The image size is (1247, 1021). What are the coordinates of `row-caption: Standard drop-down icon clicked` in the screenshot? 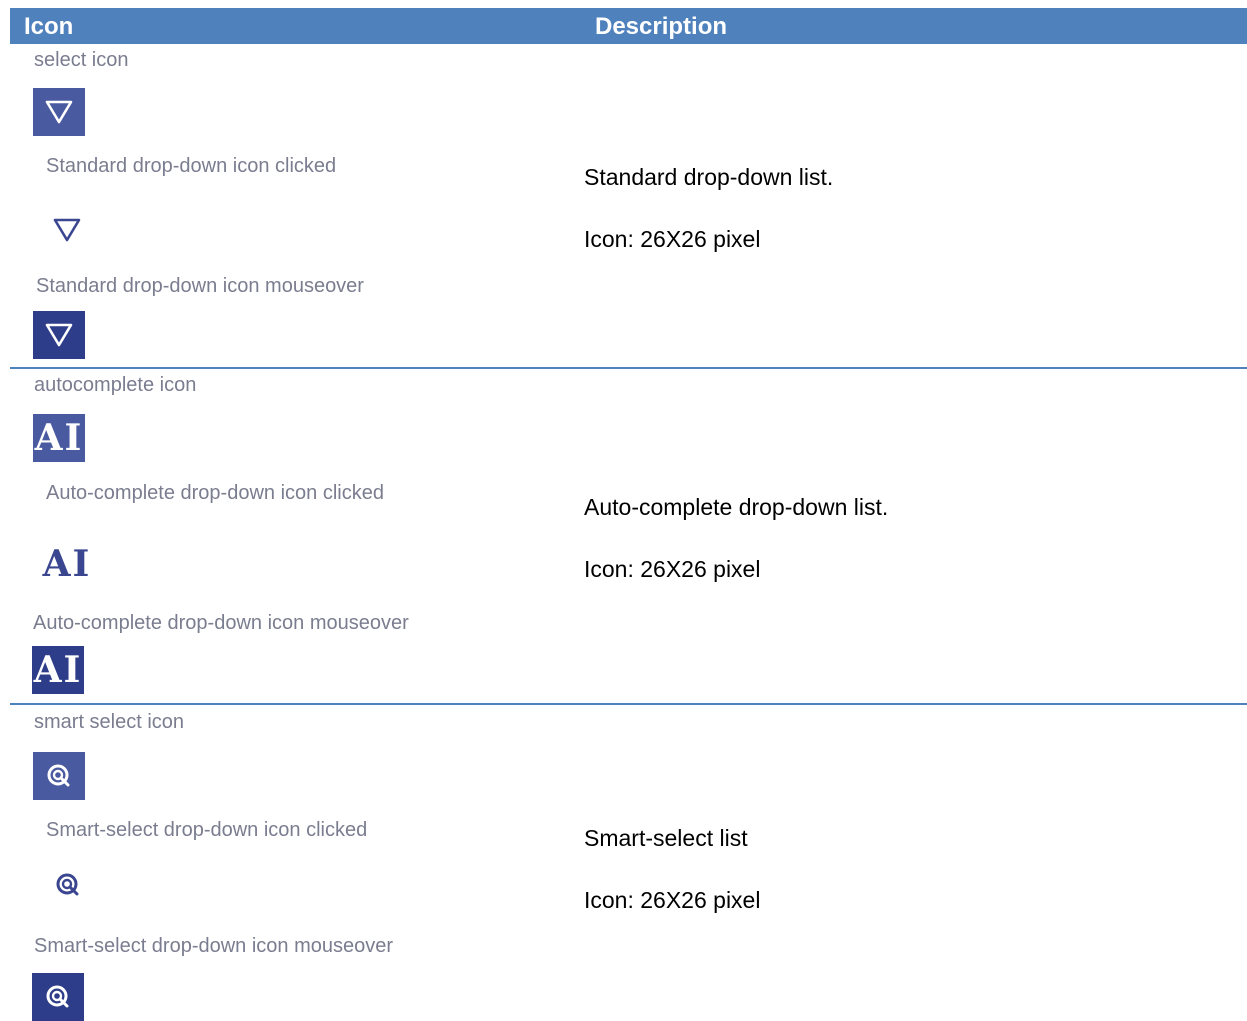 It's located at (191, 166).